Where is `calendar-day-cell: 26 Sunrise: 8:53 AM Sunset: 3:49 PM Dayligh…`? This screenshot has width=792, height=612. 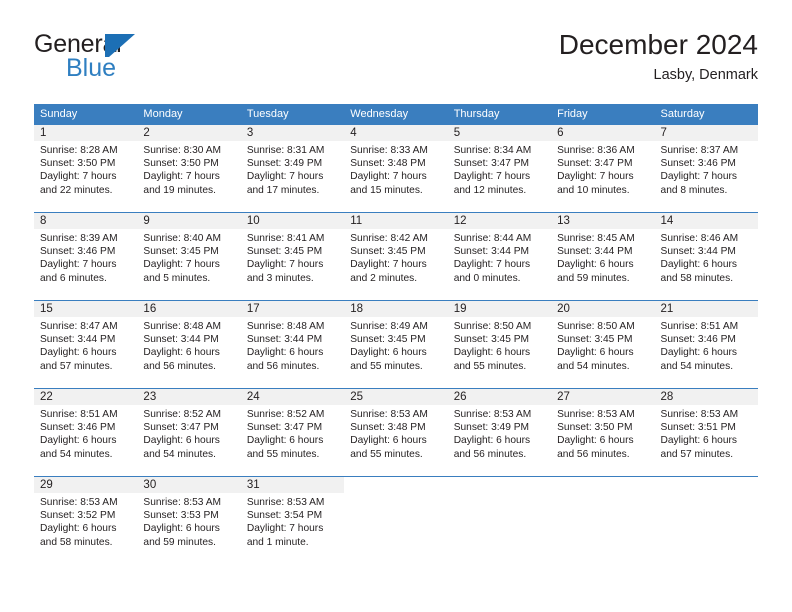 calendar-day-cell: 26 Sunrise: 8:53 AM Sunset: 3:49 PM Dayligh… is located at coordinates (499, 425).